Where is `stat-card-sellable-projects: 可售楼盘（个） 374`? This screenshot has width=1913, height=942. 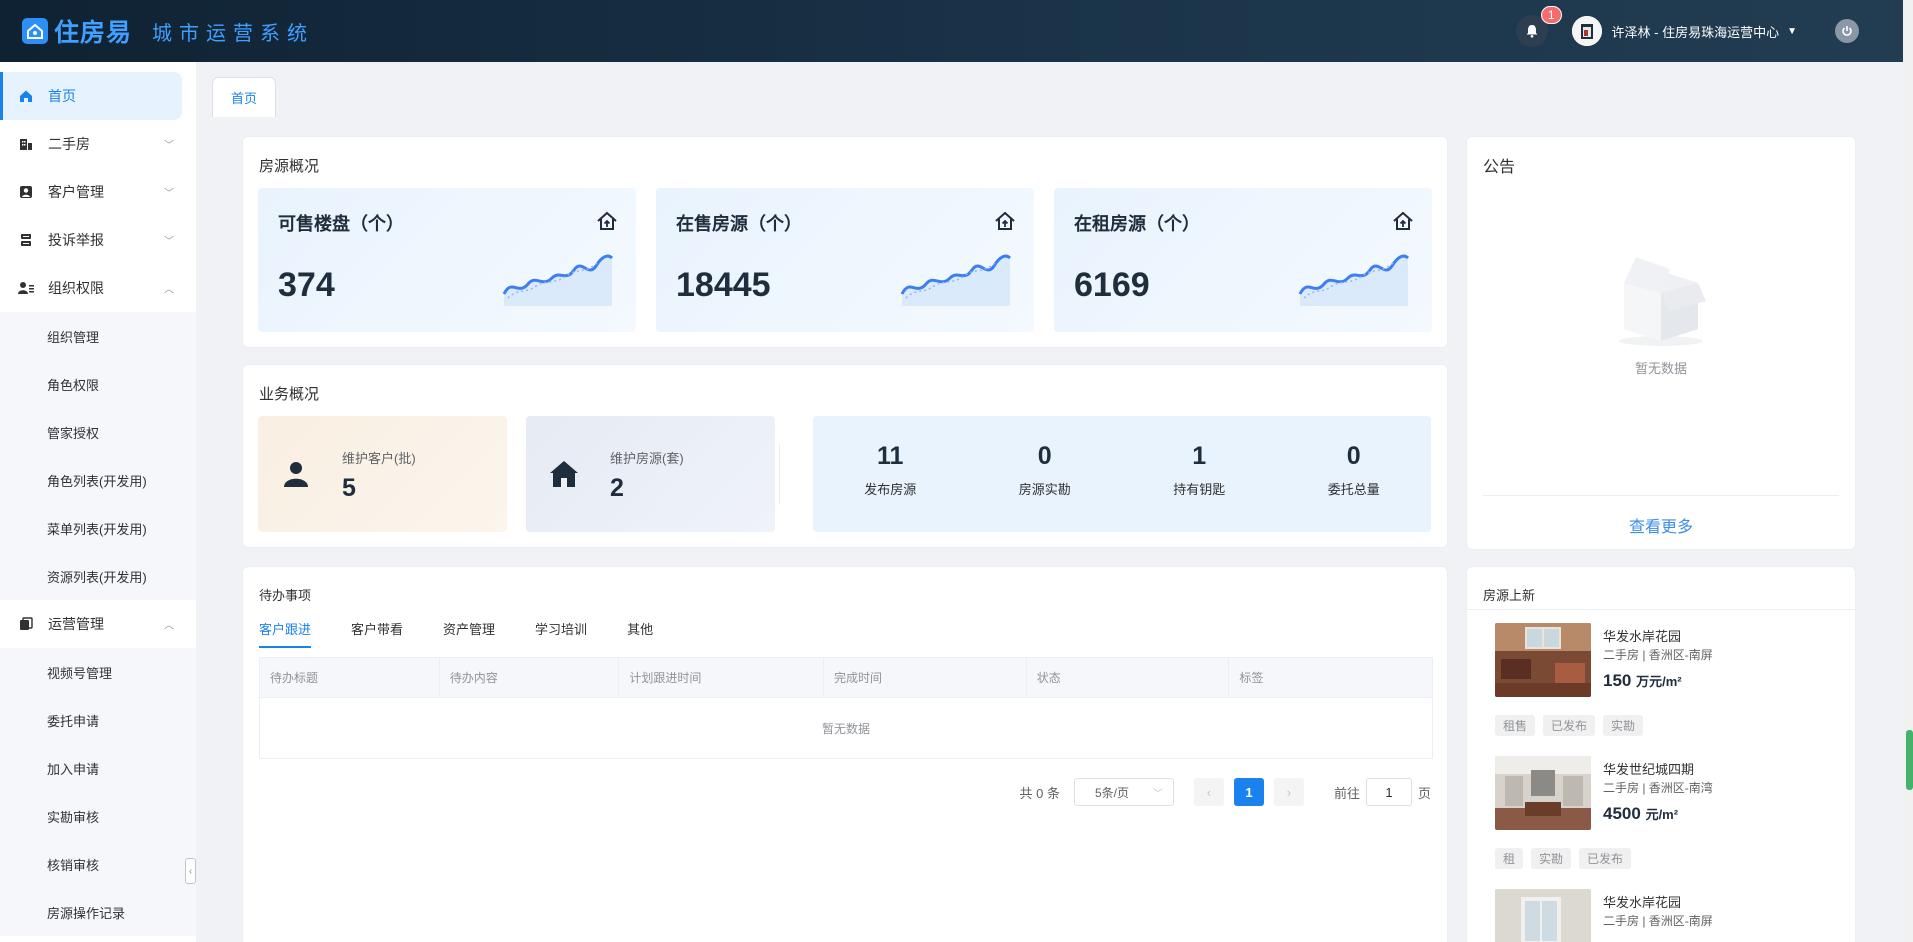
stat-card-sellable-projects: 可售楼盘（个） 374 is located at coordinates (447, 260).